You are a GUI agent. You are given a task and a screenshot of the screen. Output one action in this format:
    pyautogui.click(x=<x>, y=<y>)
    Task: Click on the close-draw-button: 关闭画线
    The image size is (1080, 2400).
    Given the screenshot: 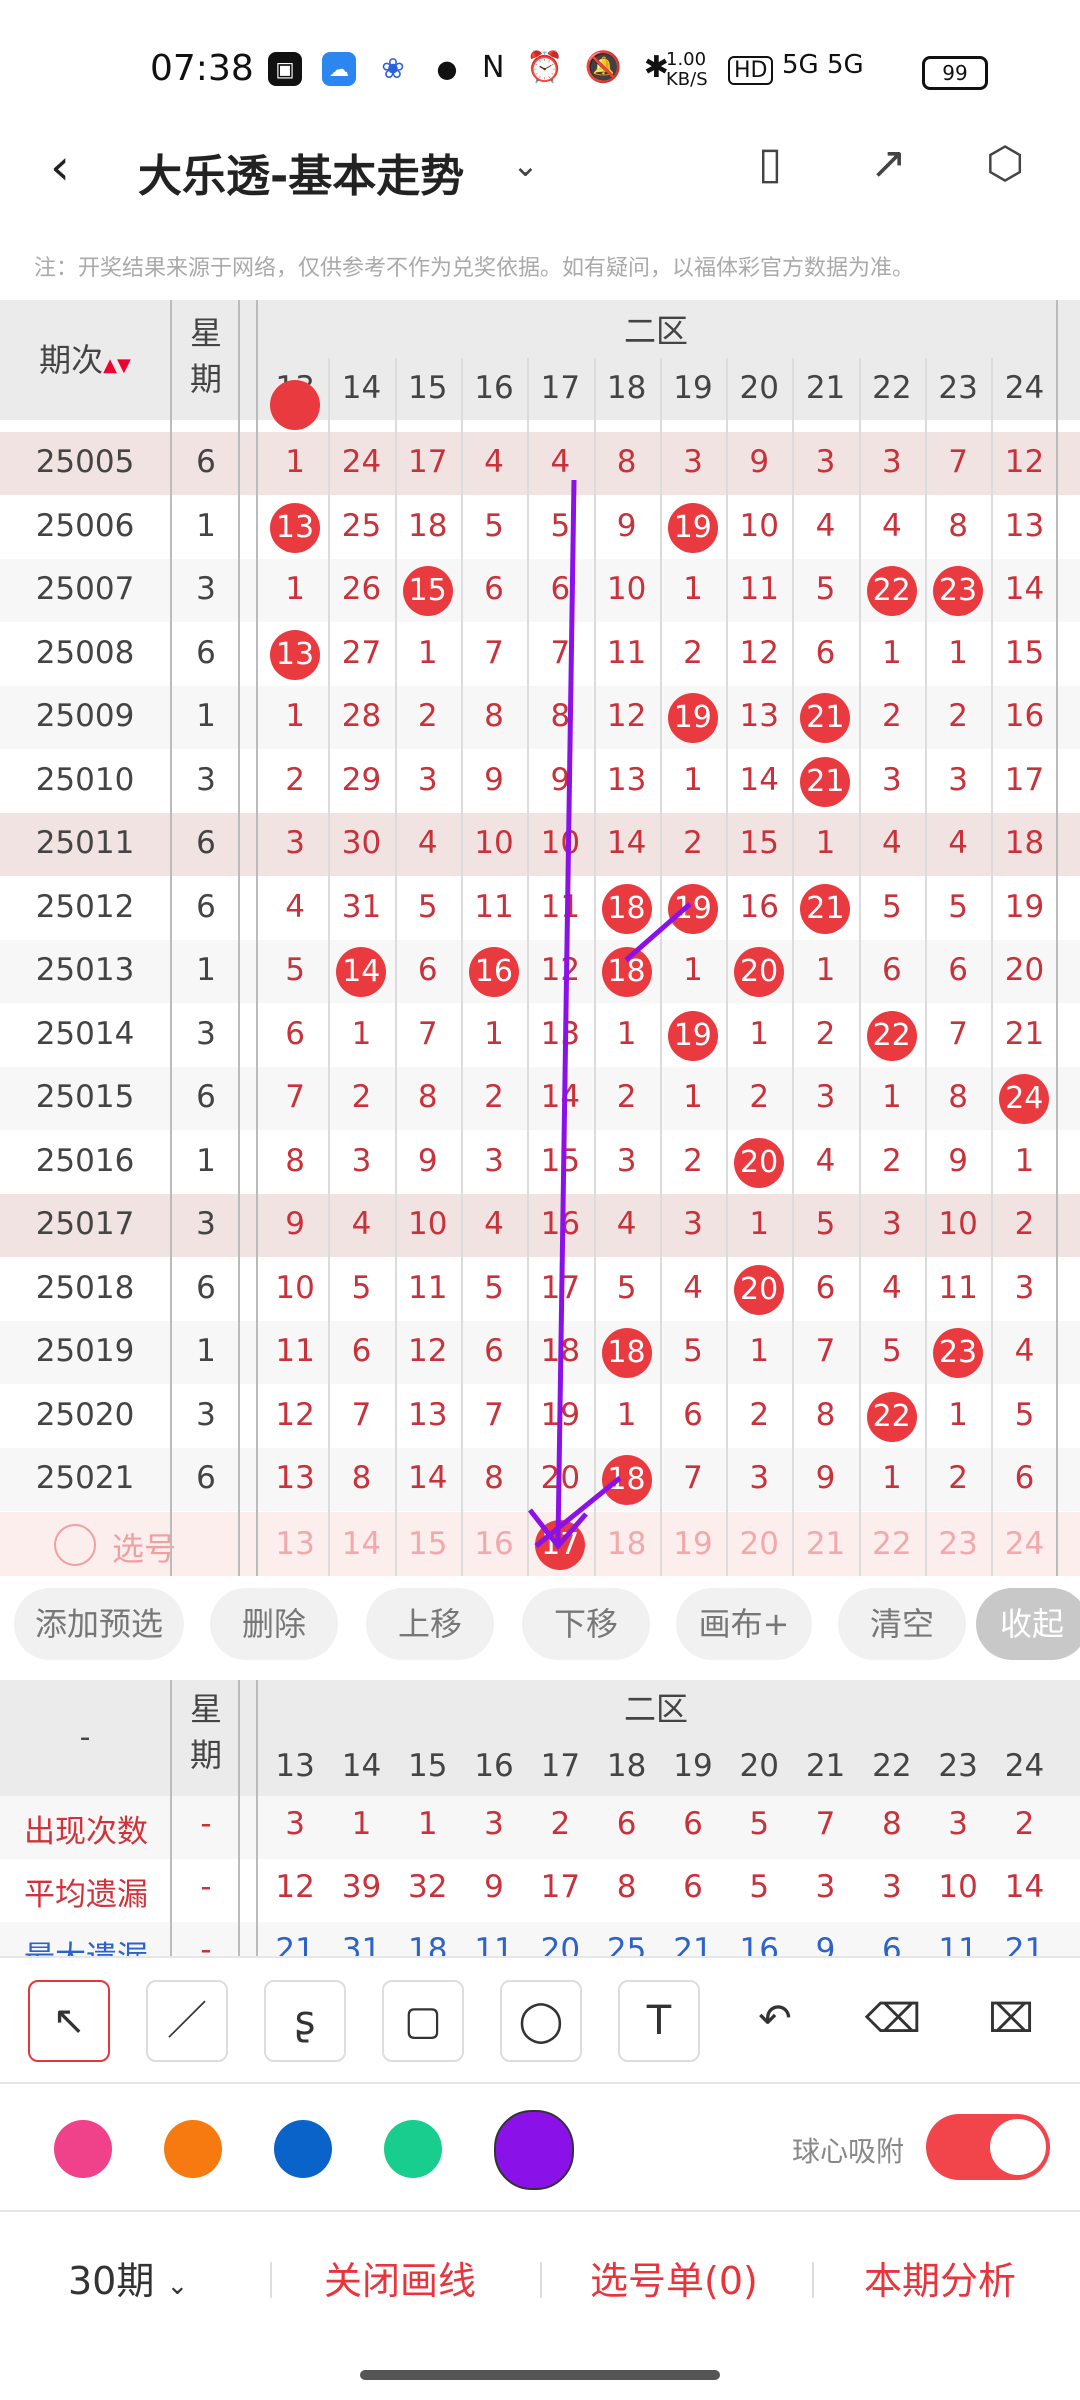 What is the action you would take?
    pyautogui.click(x=400, y=2277)
    